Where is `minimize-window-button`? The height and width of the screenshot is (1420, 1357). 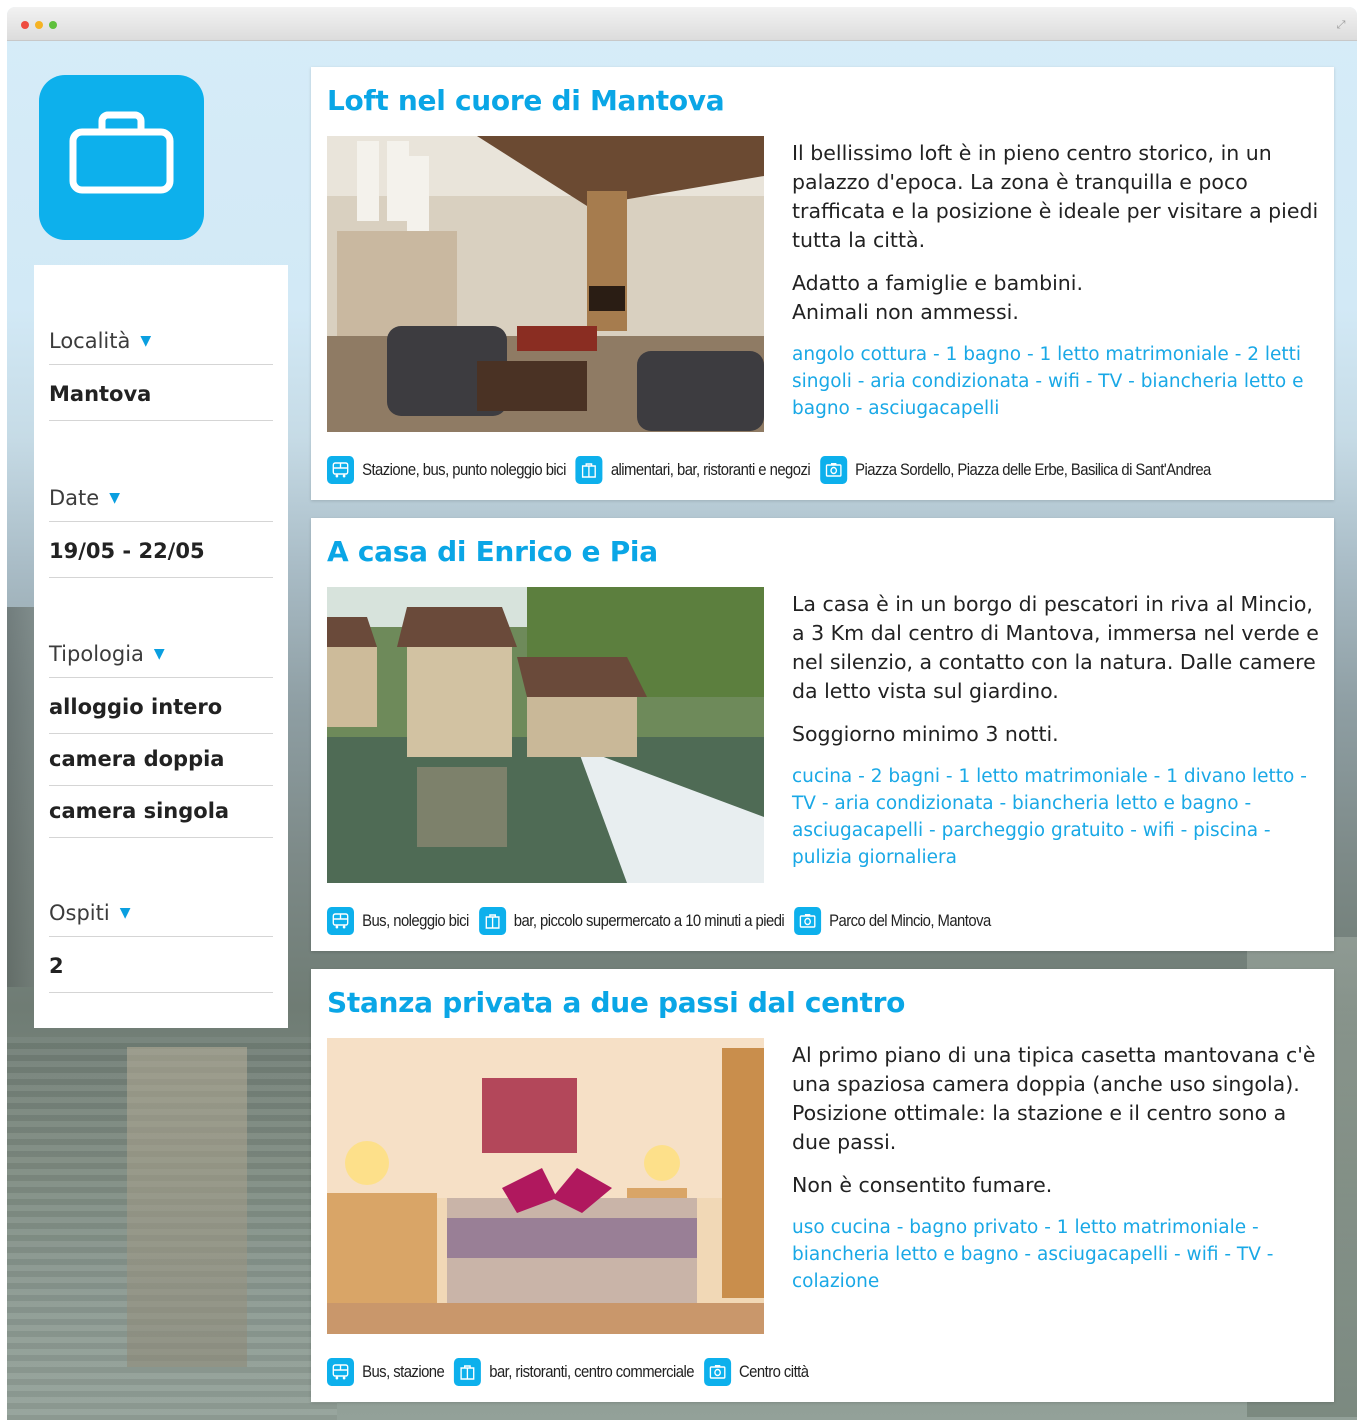
minimize-window-button is located at coordinates (39, 25).